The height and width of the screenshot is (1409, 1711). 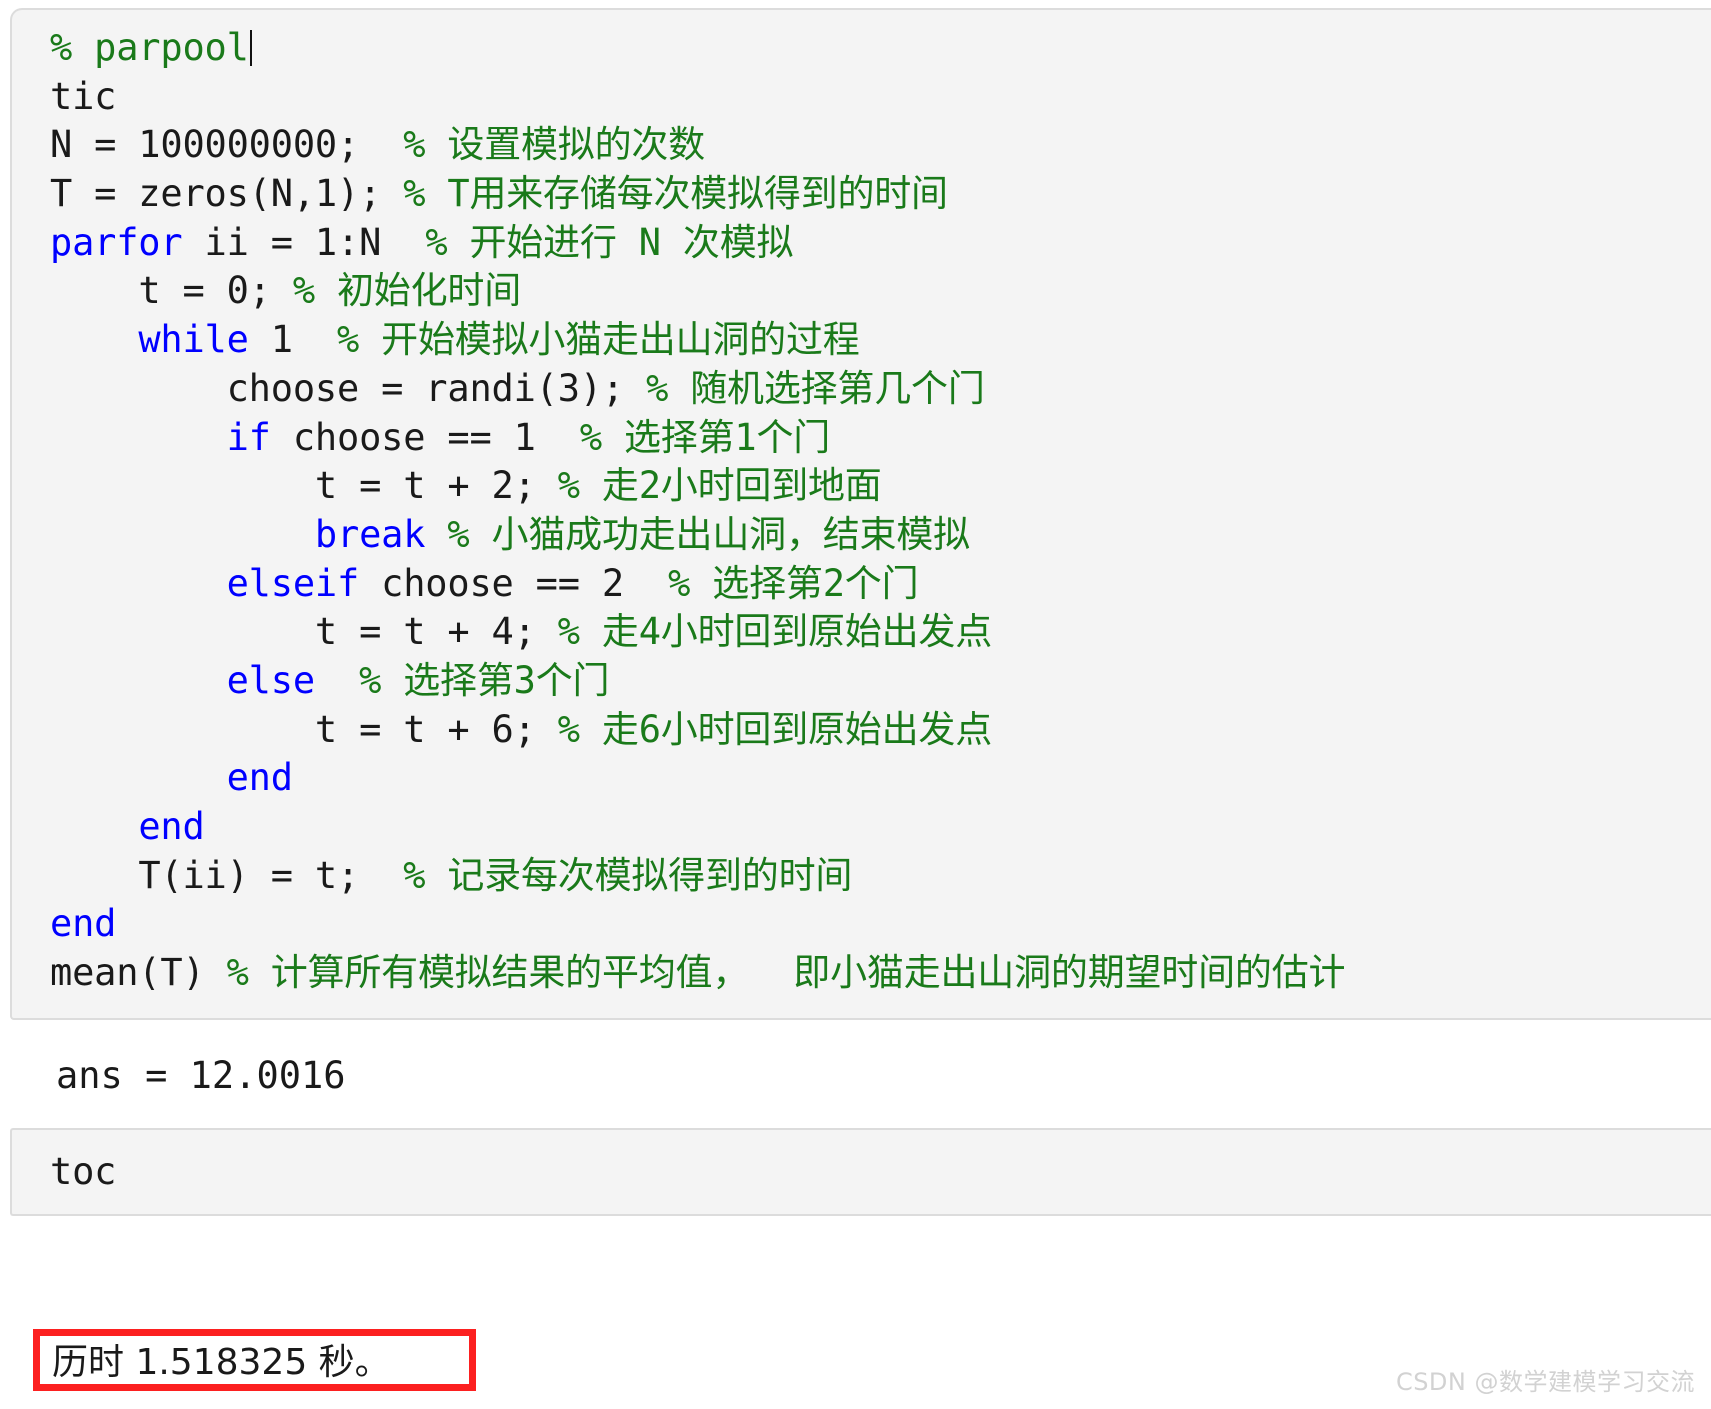 I want to click on elapsed-time-text: 历时 1.518325 秒。, so click(x=221, y=1362).